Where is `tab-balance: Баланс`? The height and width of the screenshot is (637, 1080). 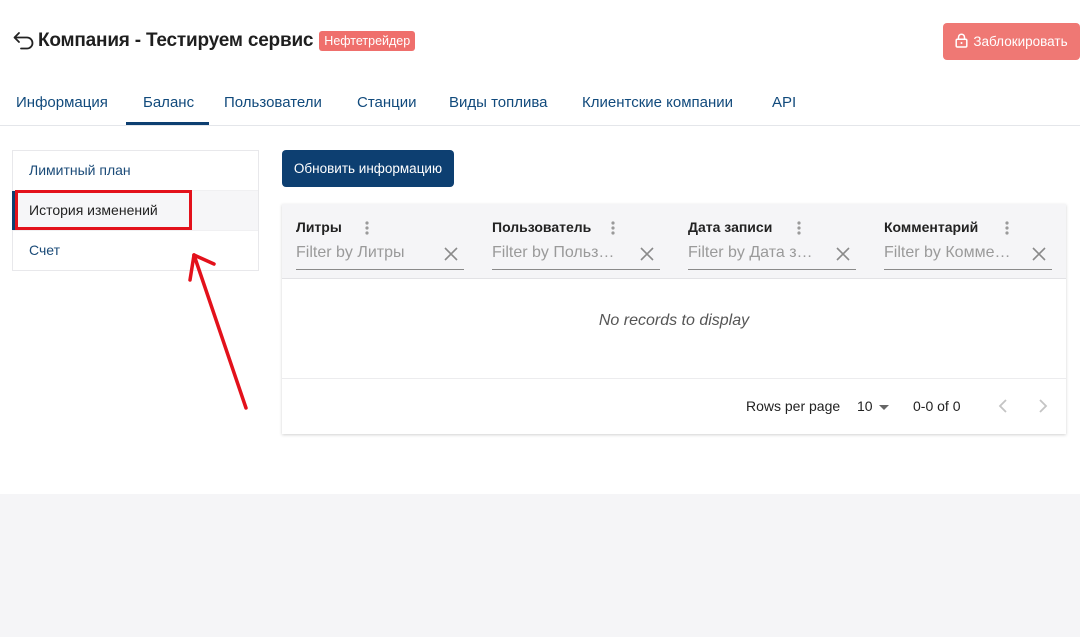 tab-balance: Баланс is located at coordinates (167, 104).